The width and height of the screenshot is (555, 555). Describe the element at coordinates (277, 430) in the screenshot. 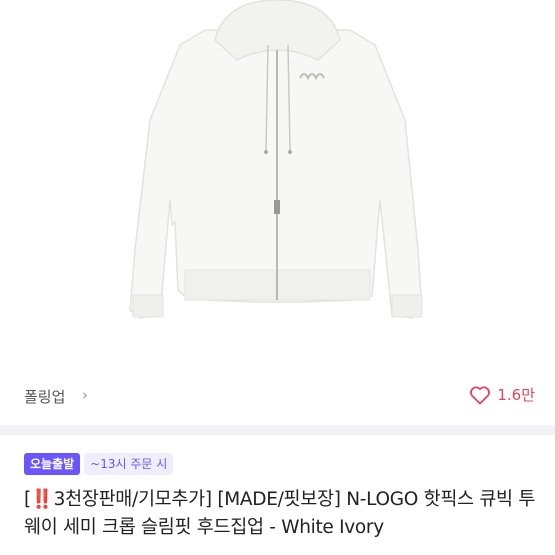

I see `section-divider` at that location.